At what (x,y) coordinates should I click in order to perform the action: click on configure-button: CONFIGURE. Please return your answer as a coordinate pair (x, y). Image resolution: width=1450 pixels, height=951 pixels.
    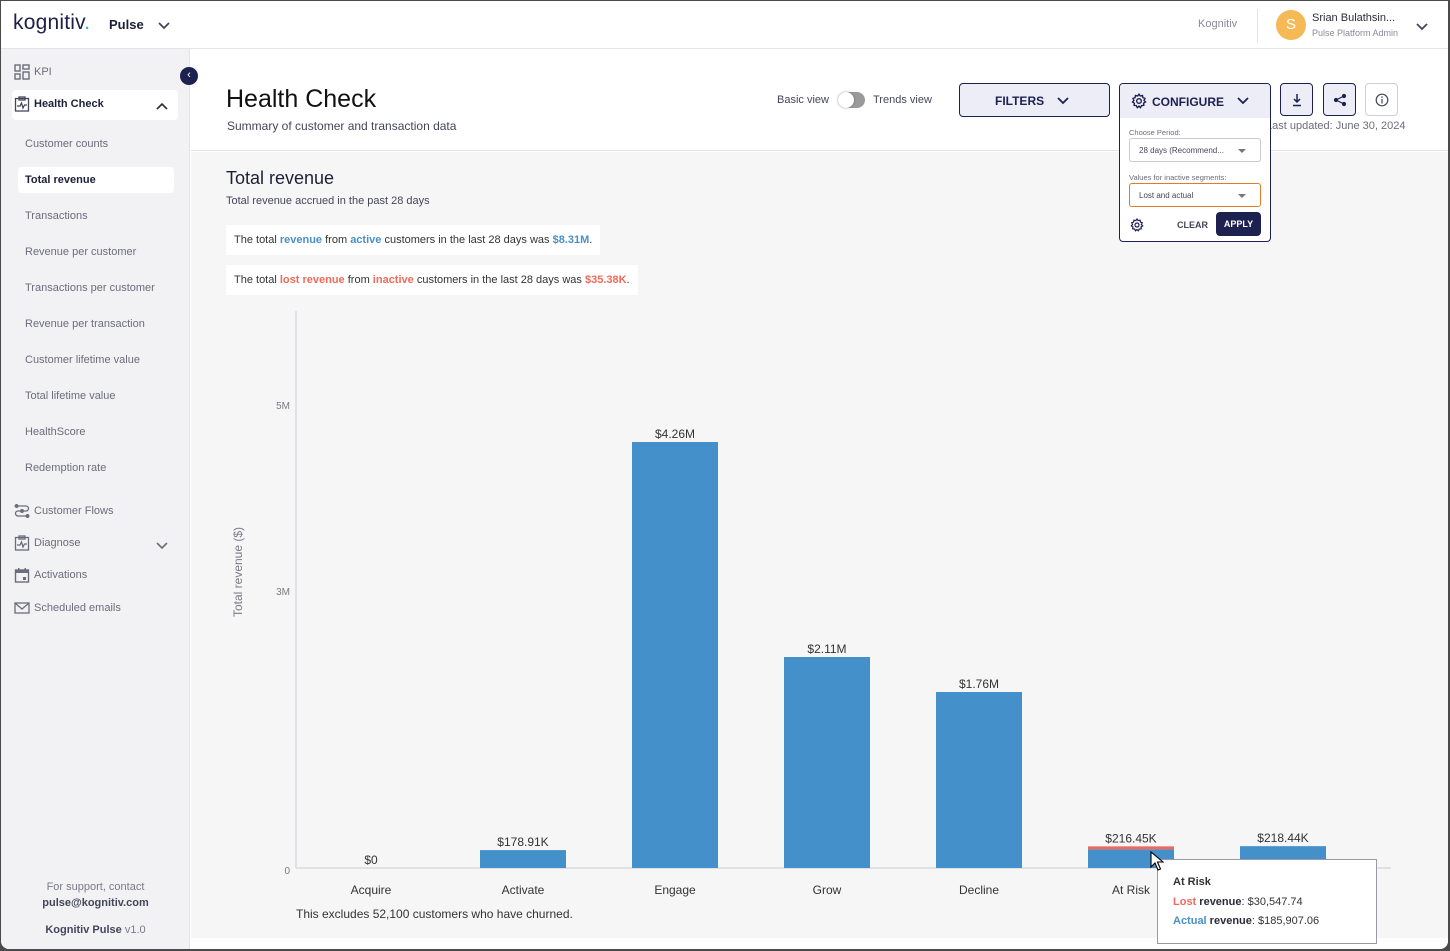
    Looking at the image, I should click on (1195, 101).